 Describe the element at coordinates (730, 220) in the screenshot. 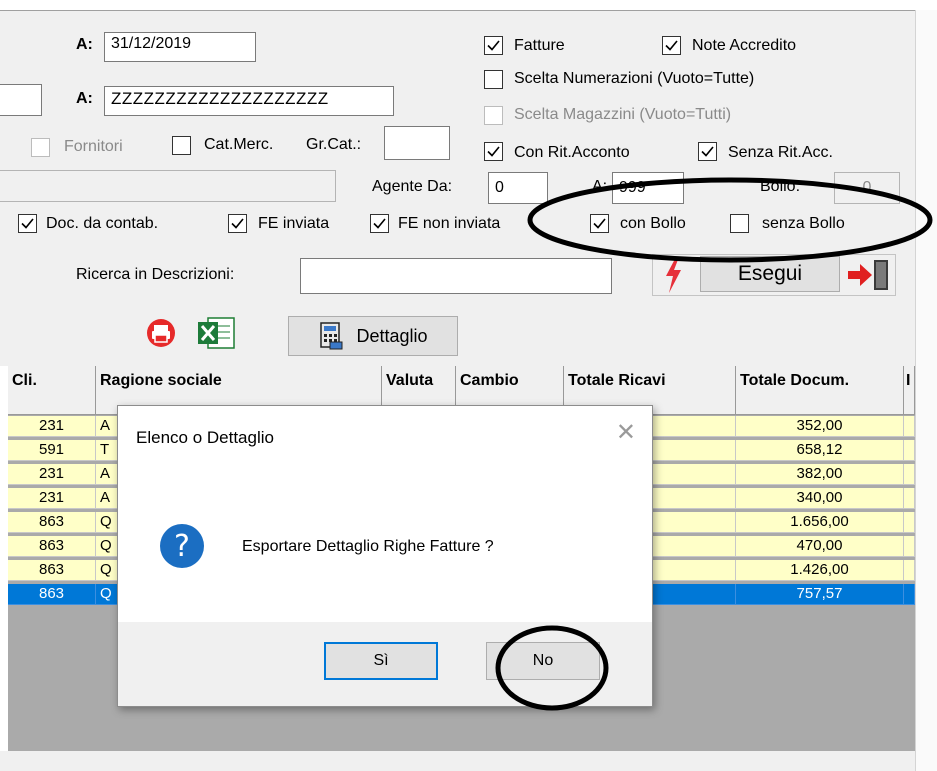

I see `bollo-annotation-circle` at that location.